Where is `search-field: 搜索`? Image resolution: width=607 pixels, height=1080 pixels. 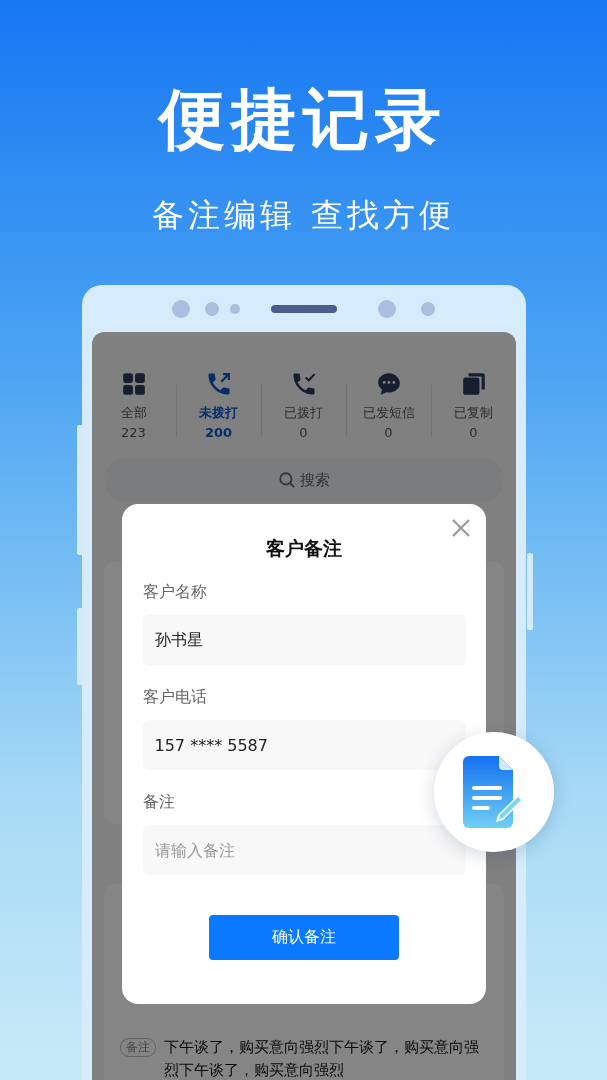 search-field: 搜索 is located at coordinates (303, 480).